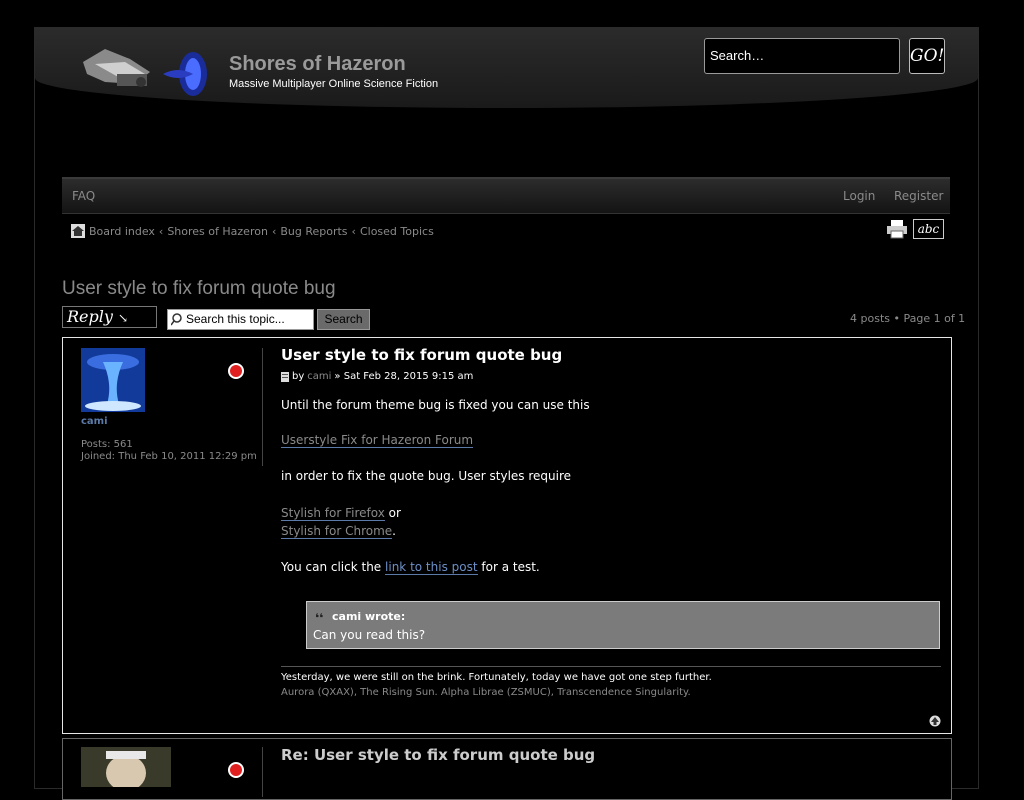  I want to click on search-icon, so click(176, 319).